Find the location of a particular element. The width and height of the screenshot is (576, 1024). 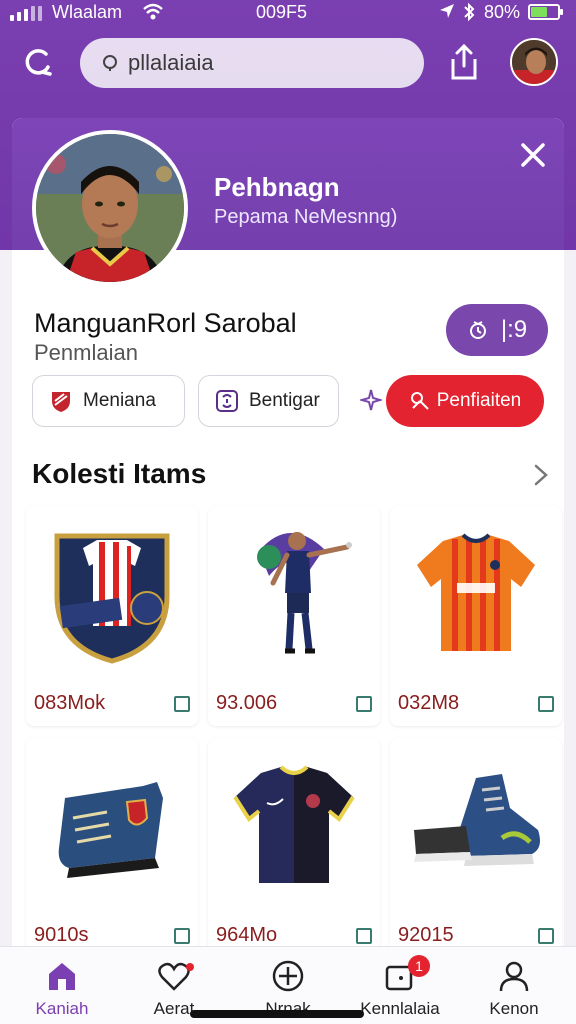

player-portrait is located at coordinates (110, 208).